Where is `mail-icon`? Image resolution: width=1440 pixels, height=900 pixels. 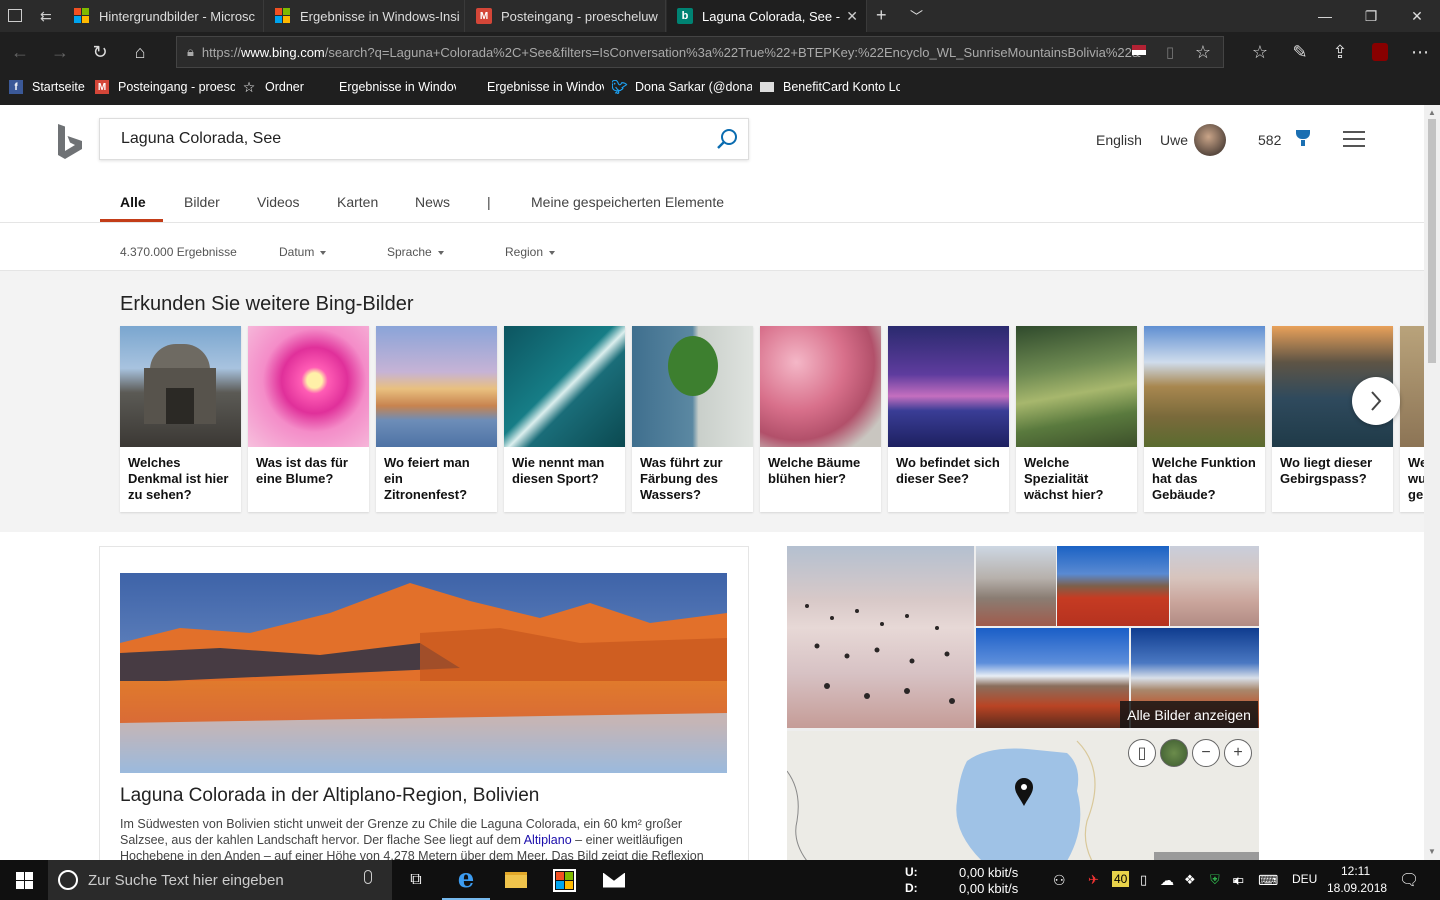
mail-icon is located at coordinates (614, 880).